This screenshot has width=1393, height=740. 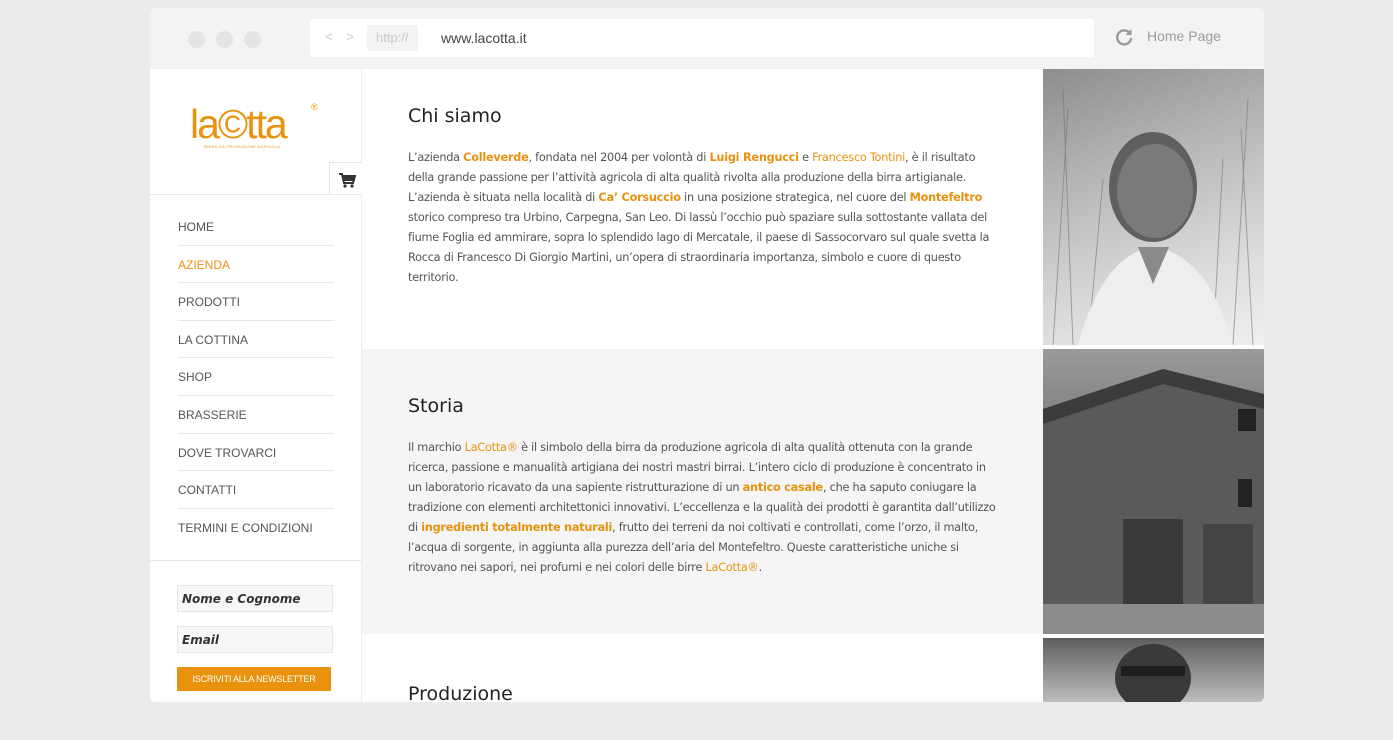 I want to click on cart-icon, so click(x=348, y=180).